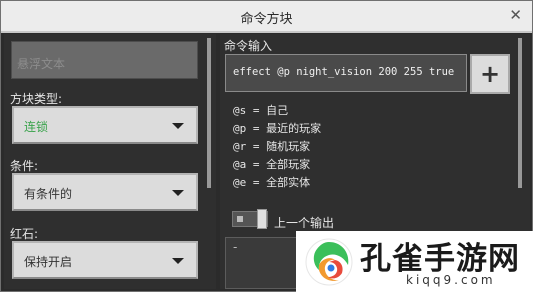 This screenshot has width=533, height=292. What do you see at coordinates (250, 219) in the screenshot?
I see `previous-output-toggle` at bounding box center [250, 219].